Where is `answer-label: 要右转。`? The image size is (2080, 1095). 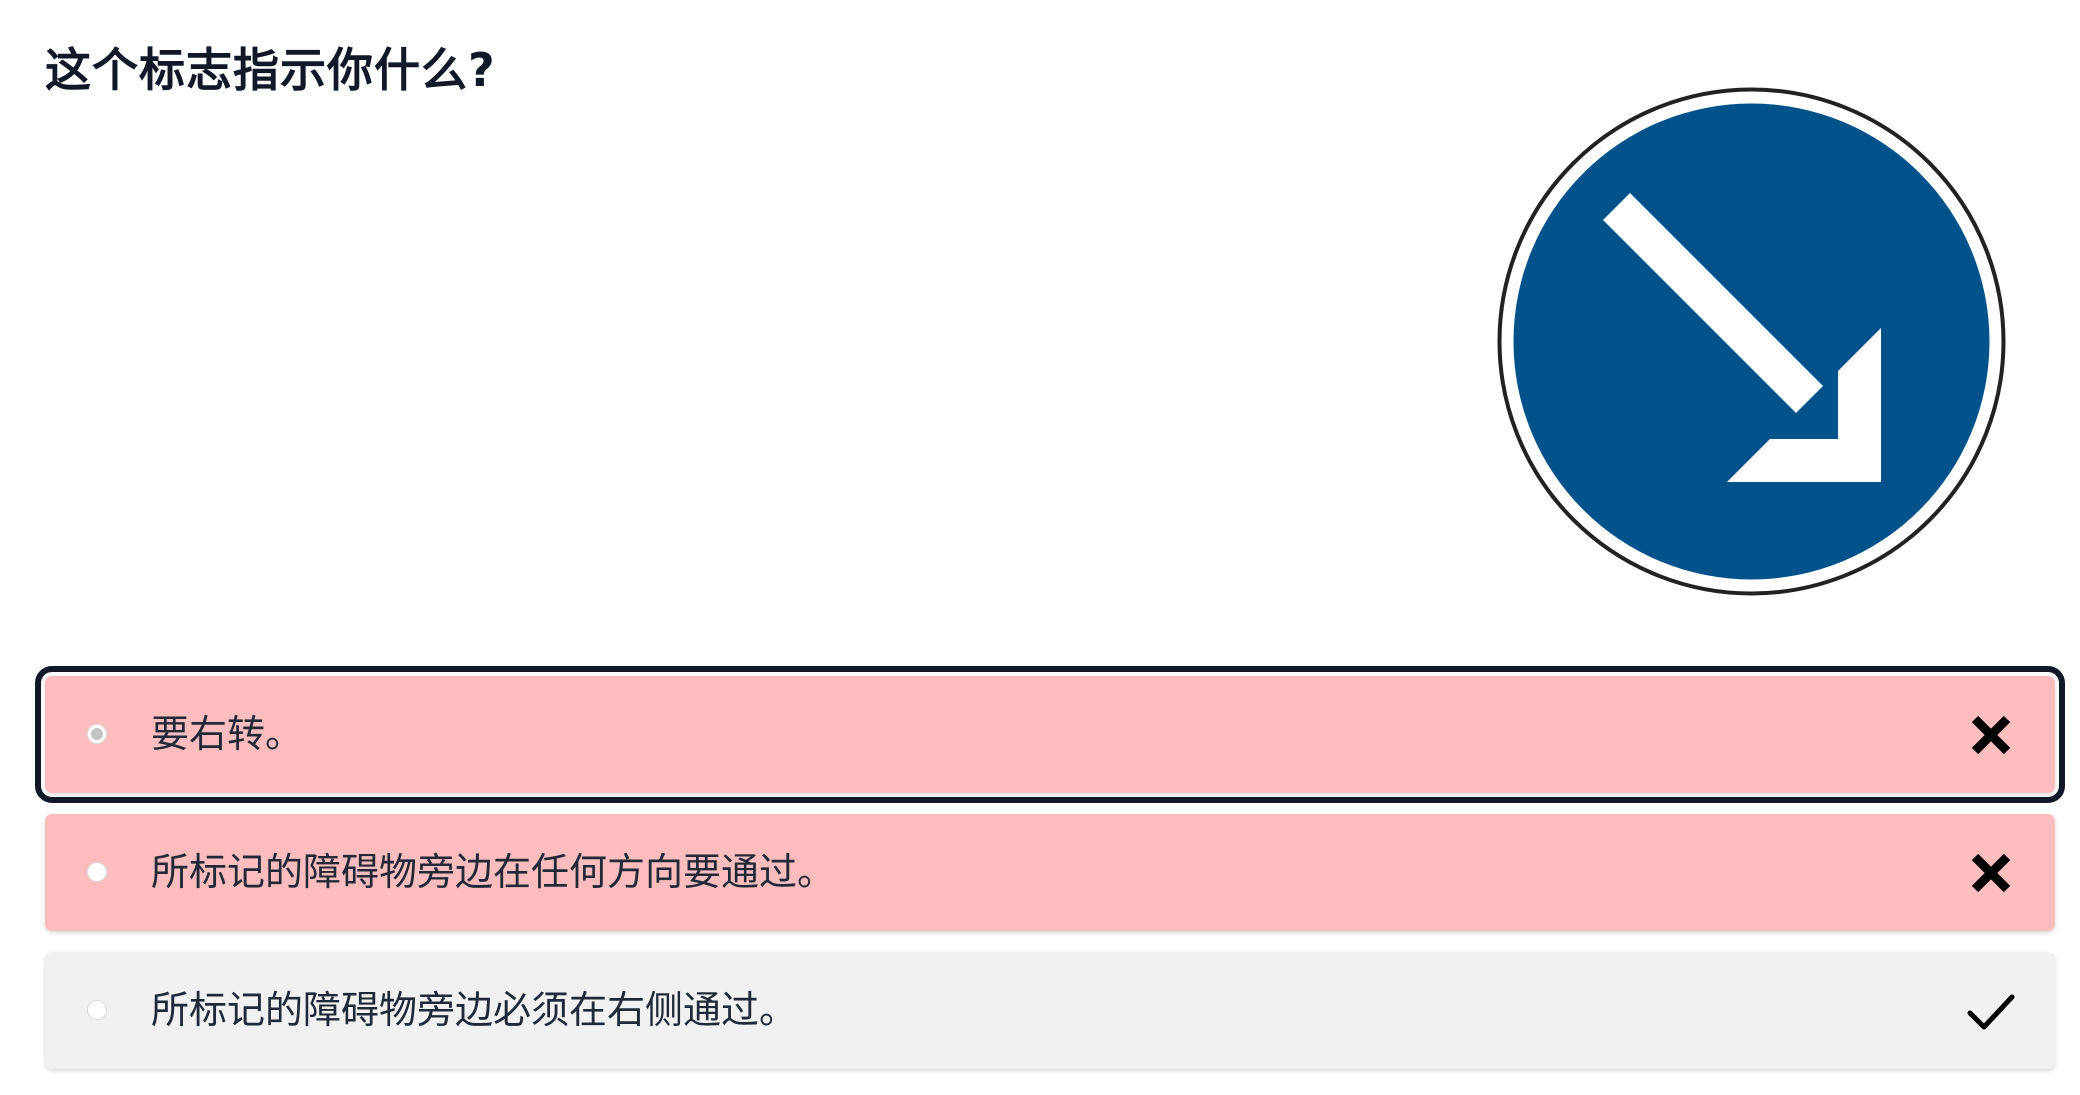
answer-label: 要右转。 is located at coordinates (227, 734).